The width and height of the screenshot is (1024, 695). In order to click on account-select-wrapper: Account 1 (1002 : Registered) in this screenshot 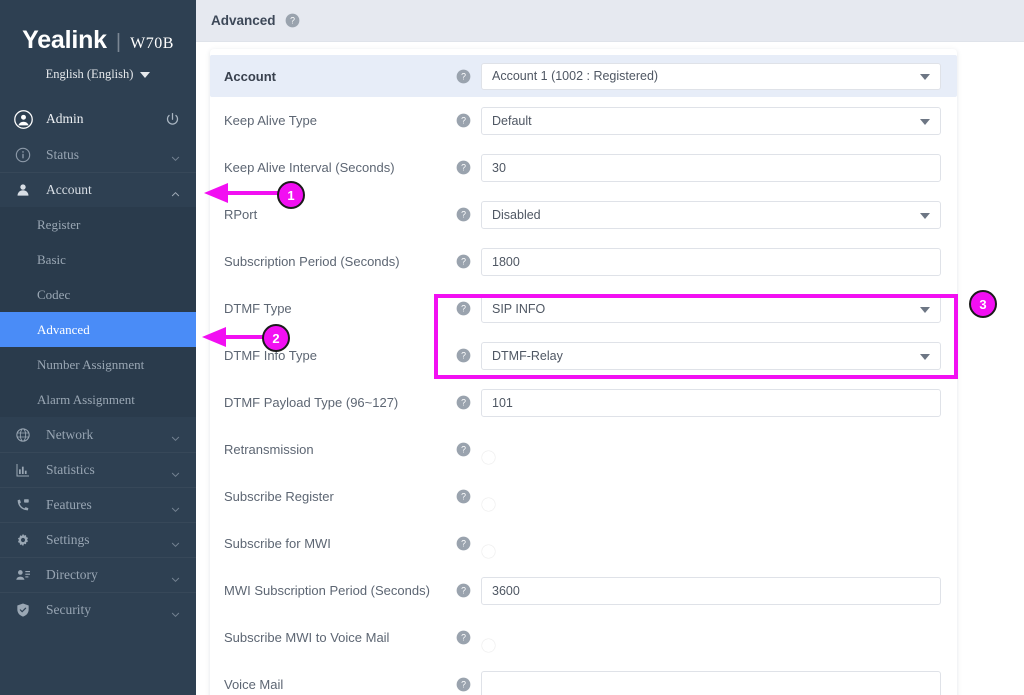, I will do `click(711, 76)`.